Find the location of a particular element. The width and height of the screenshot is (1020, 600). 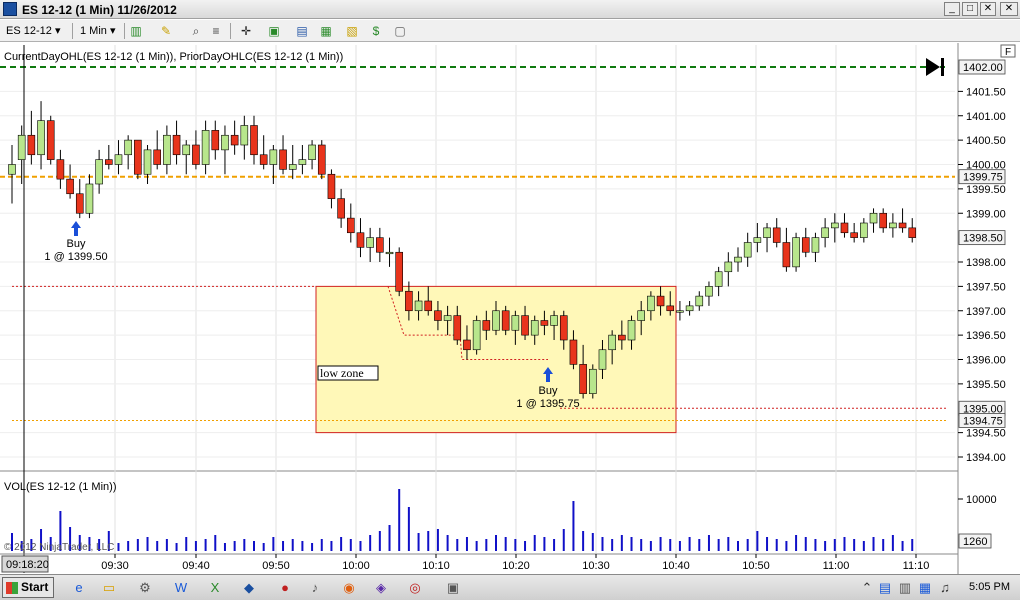

start-button: Start is located at coordinates (28, 587).